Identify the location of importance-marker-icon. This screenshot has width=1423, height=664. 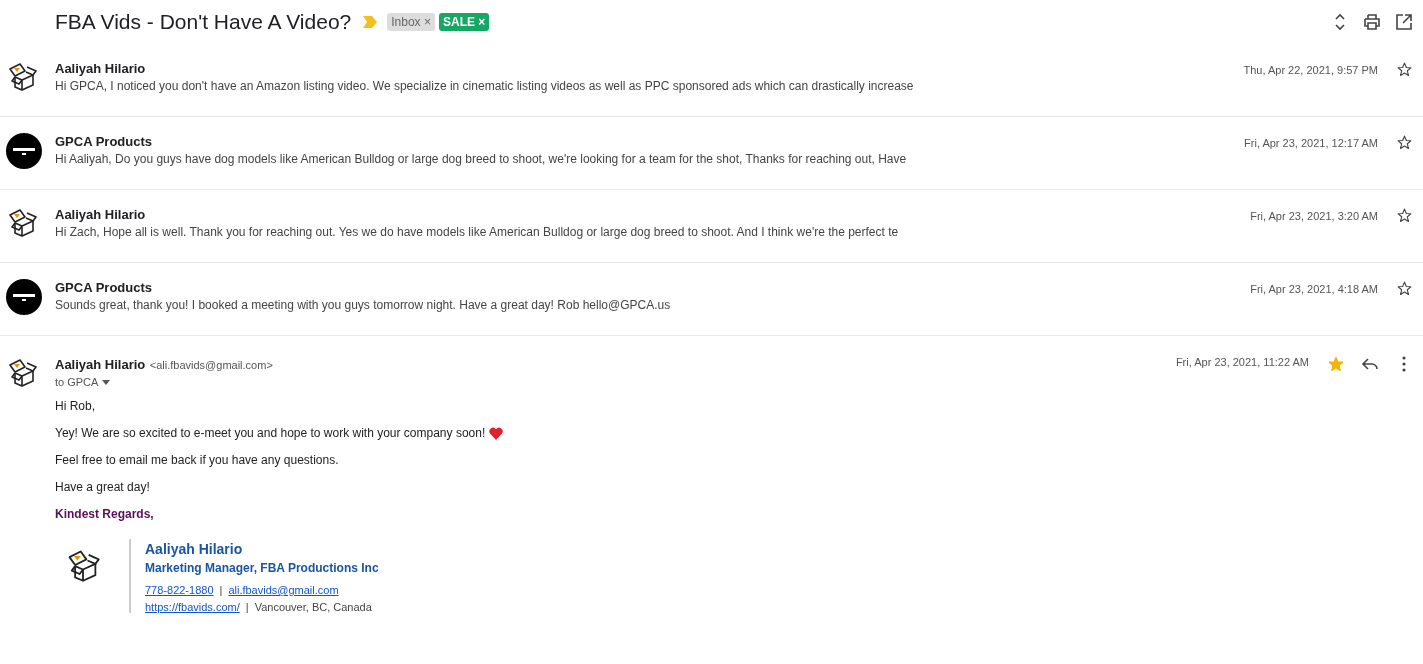
(370, 22).